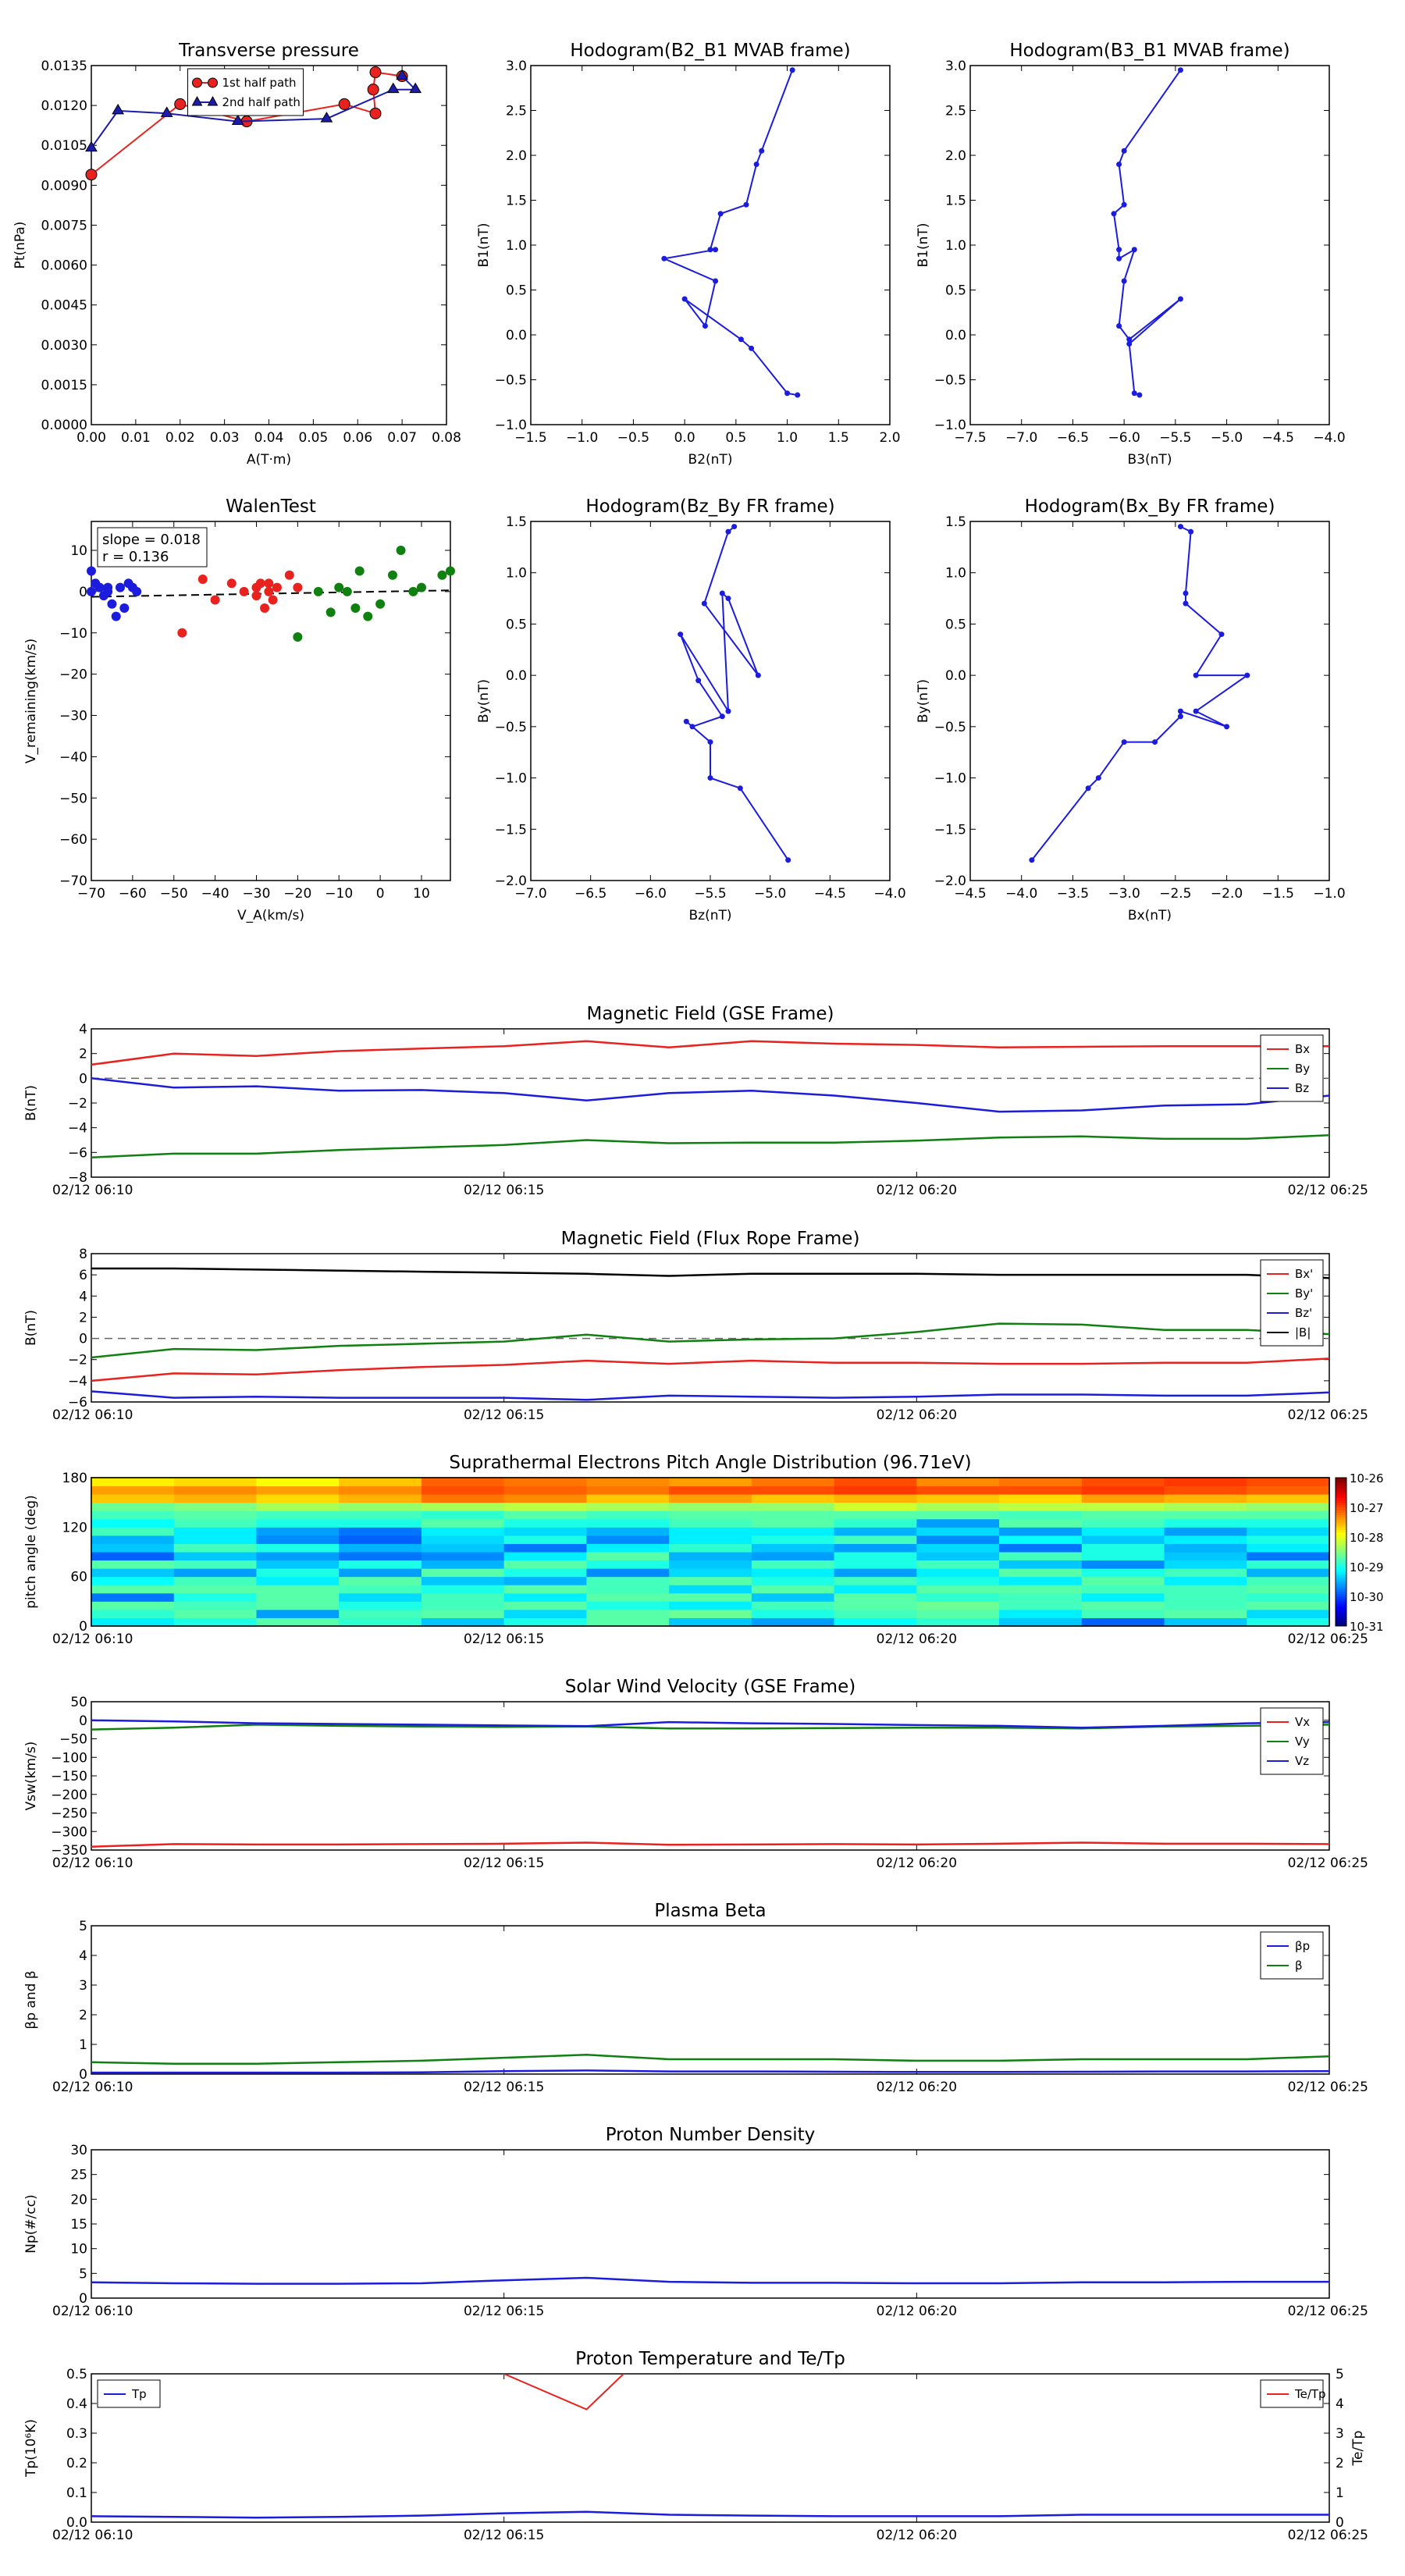 The image size is (1405, 2576). I want to click on y-tick-label: −2, so click(77, 1104).